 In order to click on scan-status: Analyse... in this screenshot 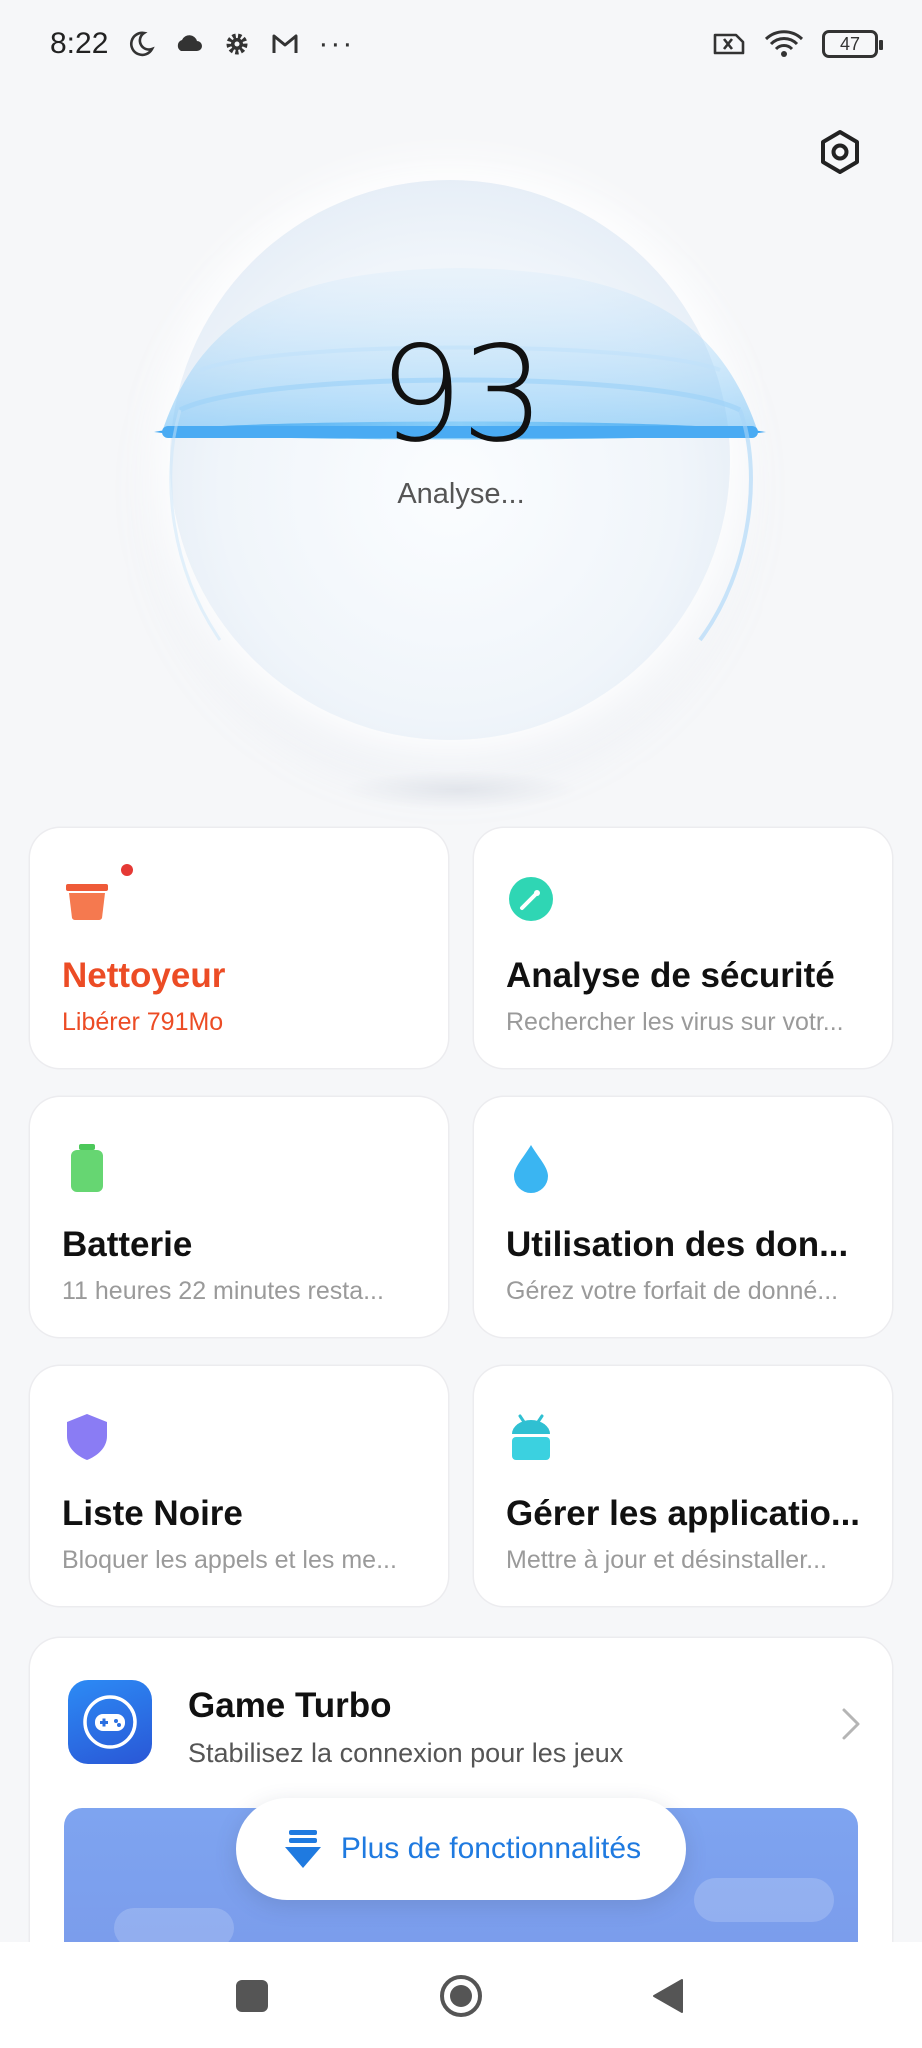, I will do `click(461, 494)`.